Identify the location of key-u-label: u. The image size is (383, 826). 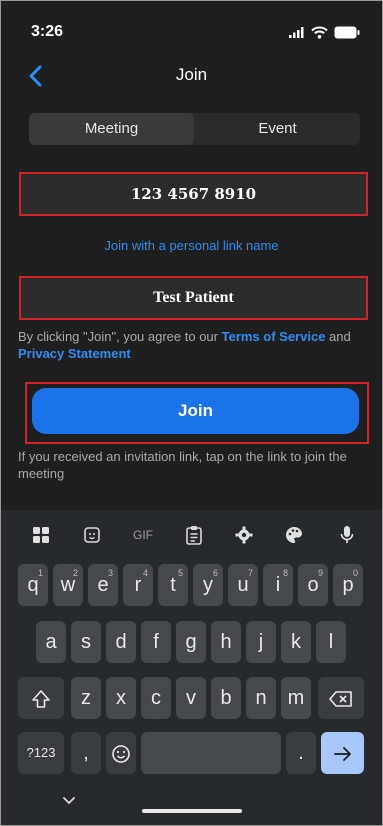
(243, 585).